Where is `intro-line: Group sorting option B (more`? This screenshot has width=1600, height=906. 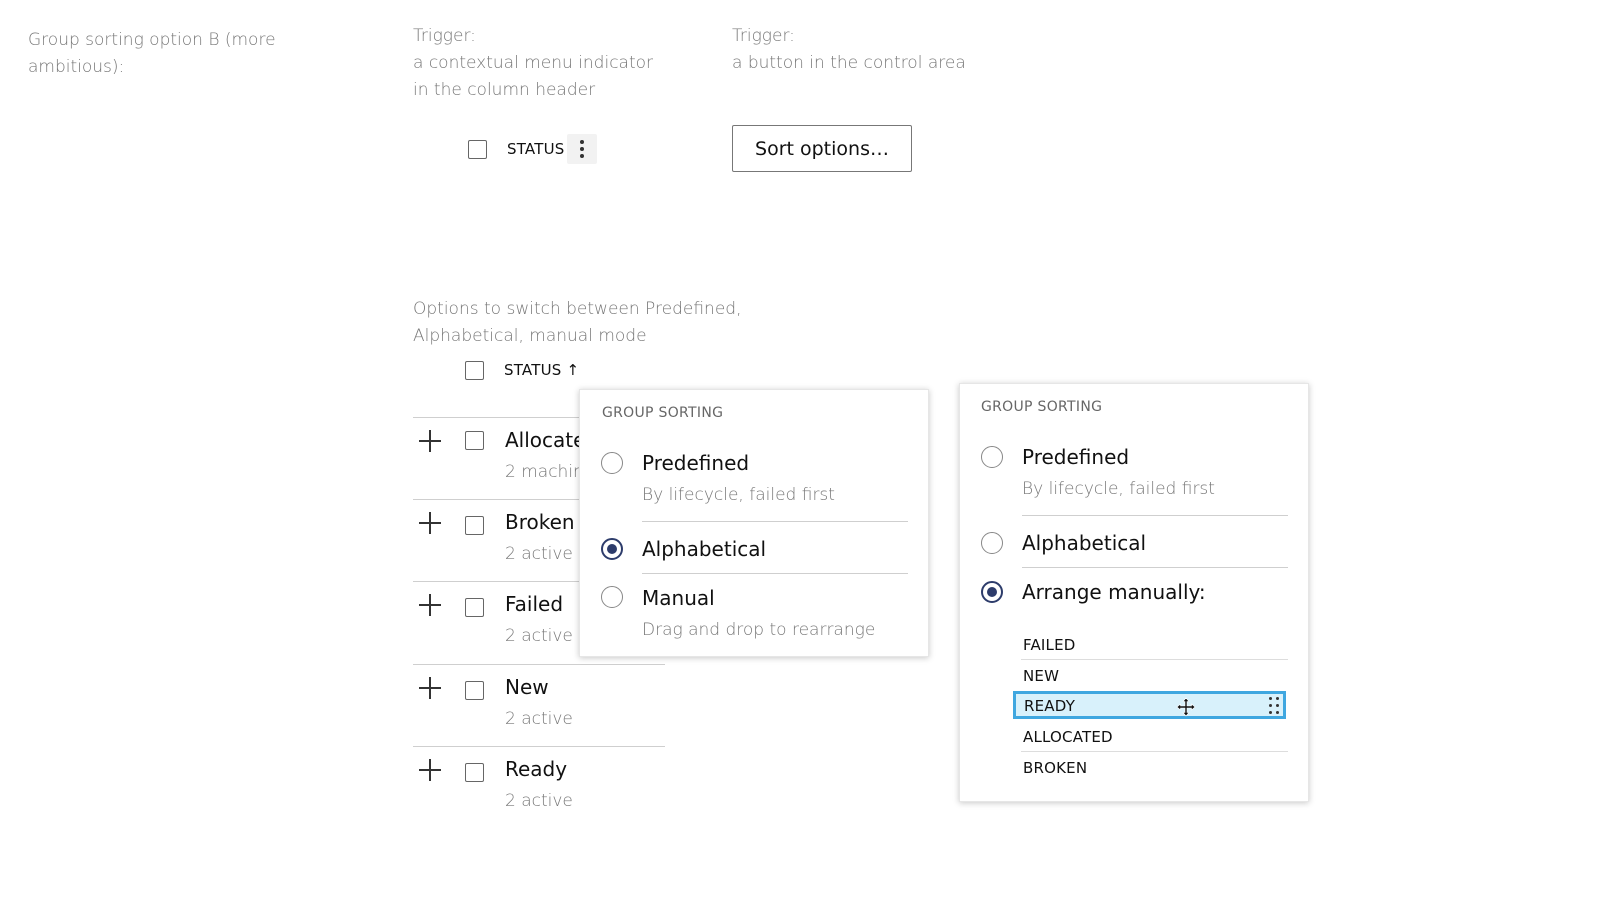
intro-line: Group sorting option B (more is located at coordinates (152, 40).